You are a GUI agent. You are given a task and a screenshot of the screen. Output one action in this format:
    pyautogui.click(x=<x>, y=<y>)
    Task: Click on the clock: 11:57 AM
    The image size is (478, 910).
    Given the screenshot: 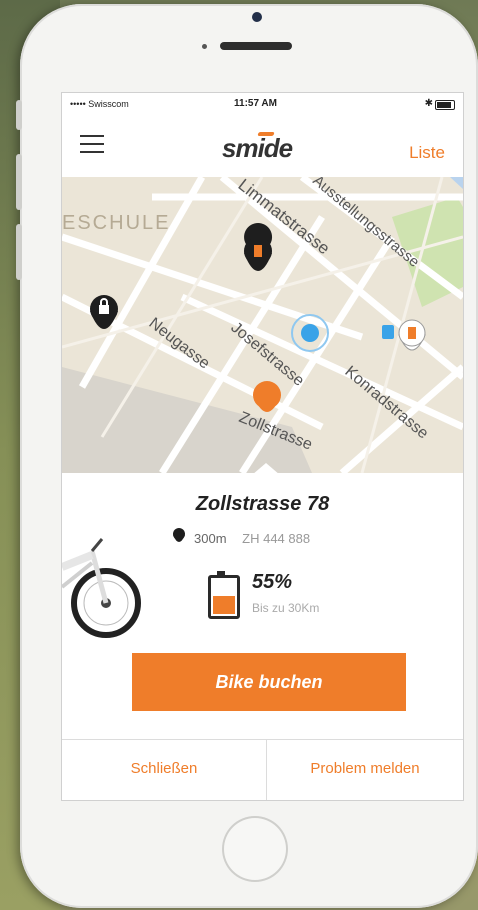 What is the action you would take?
    pyautogui.click(x=255, y=103)
    